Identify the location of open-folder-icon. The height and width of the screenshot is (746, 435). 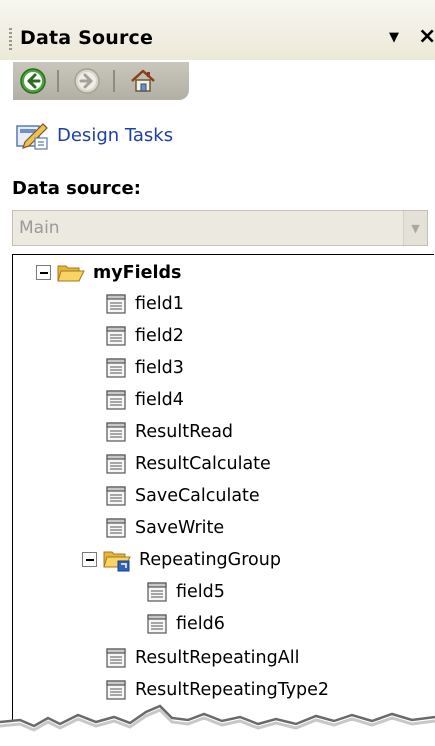
(71, 273).